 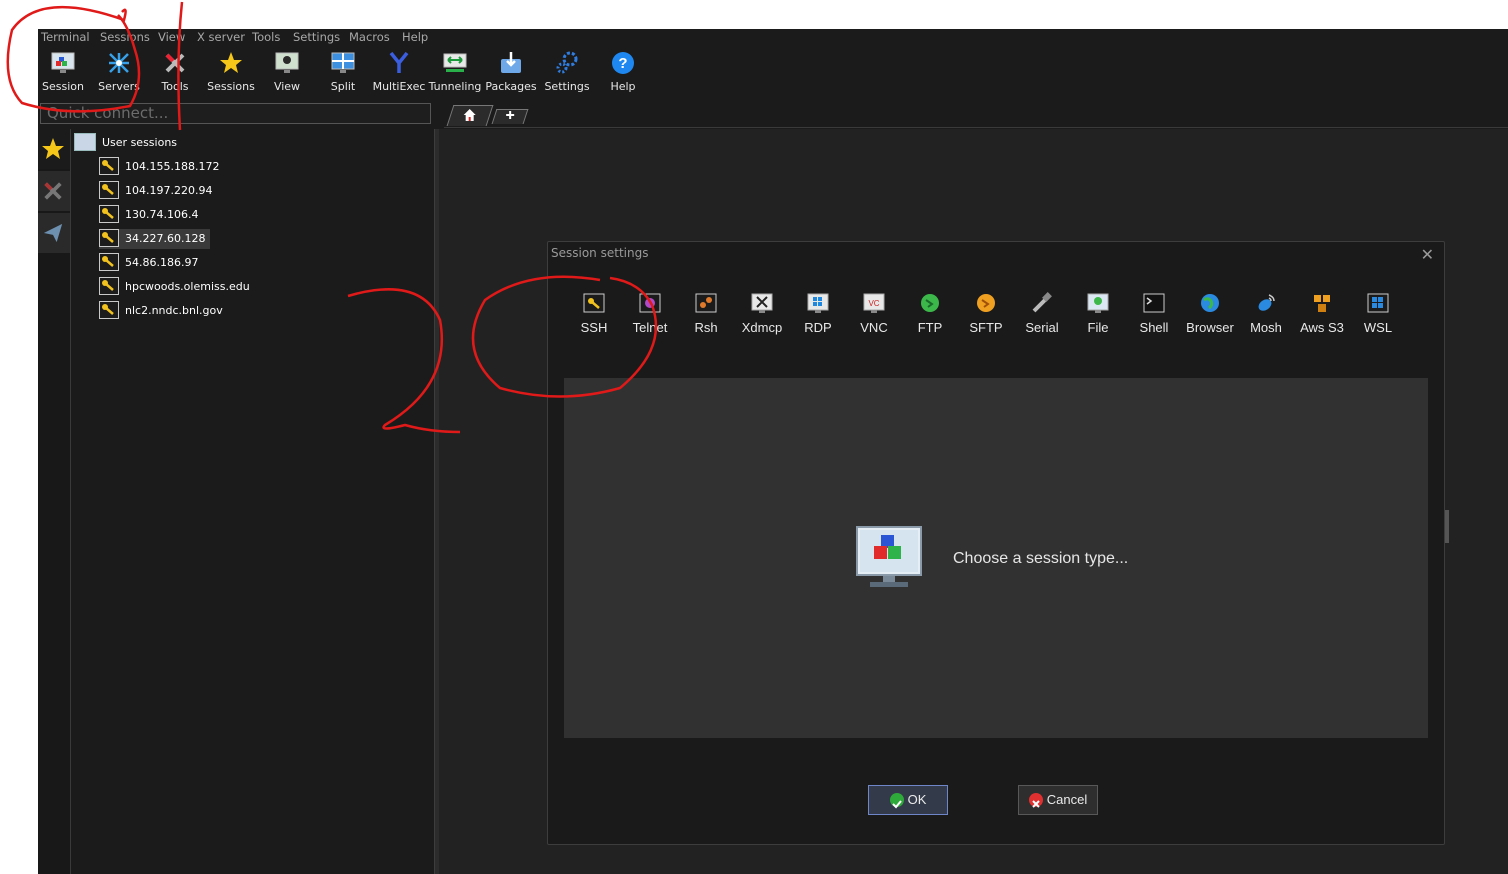 I want to click on tools-button: Tools, so click(x=175, y=72).